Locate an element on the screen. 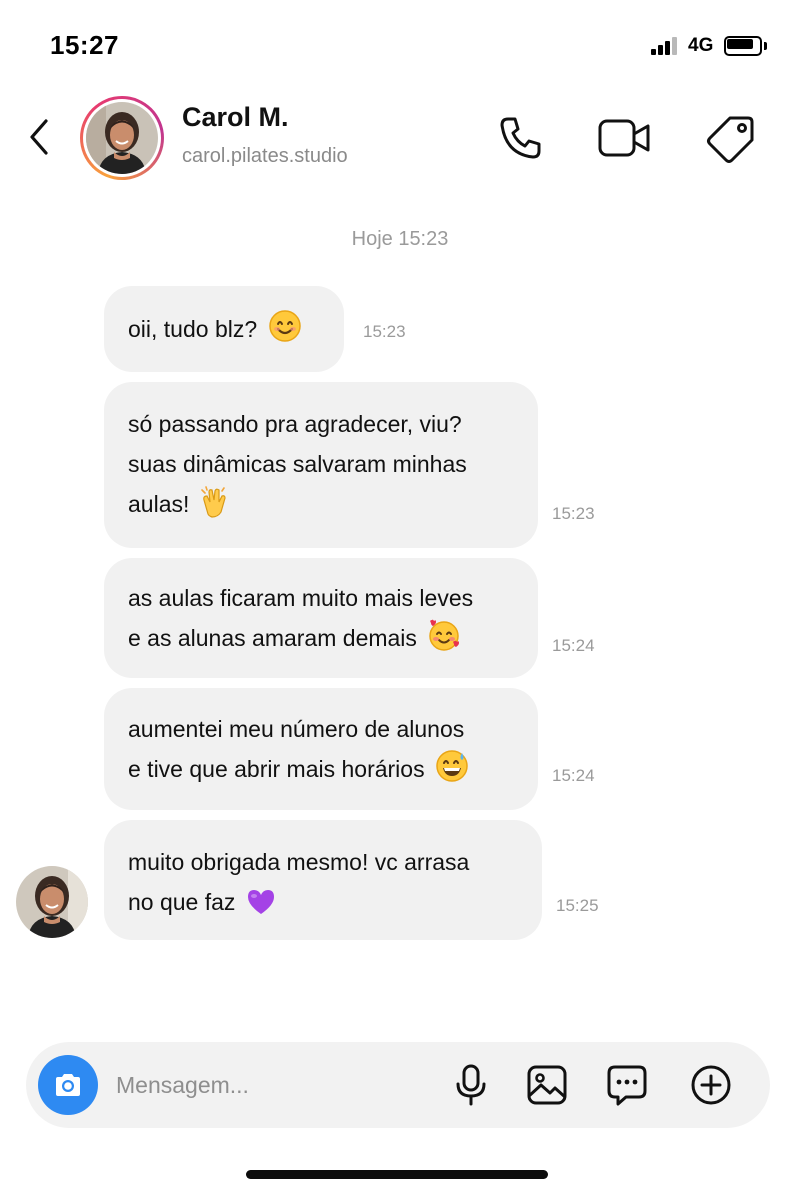  signal-icon is located at coordinates (666, 46).